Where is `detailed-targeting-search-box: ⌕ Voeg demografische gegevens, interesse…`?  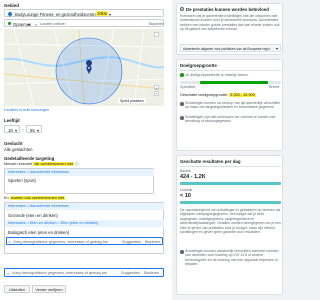 detailed-targeting-search-box: ⌕ Voeg demografische gegevens, interesse… is located at coordinates (84, 272).